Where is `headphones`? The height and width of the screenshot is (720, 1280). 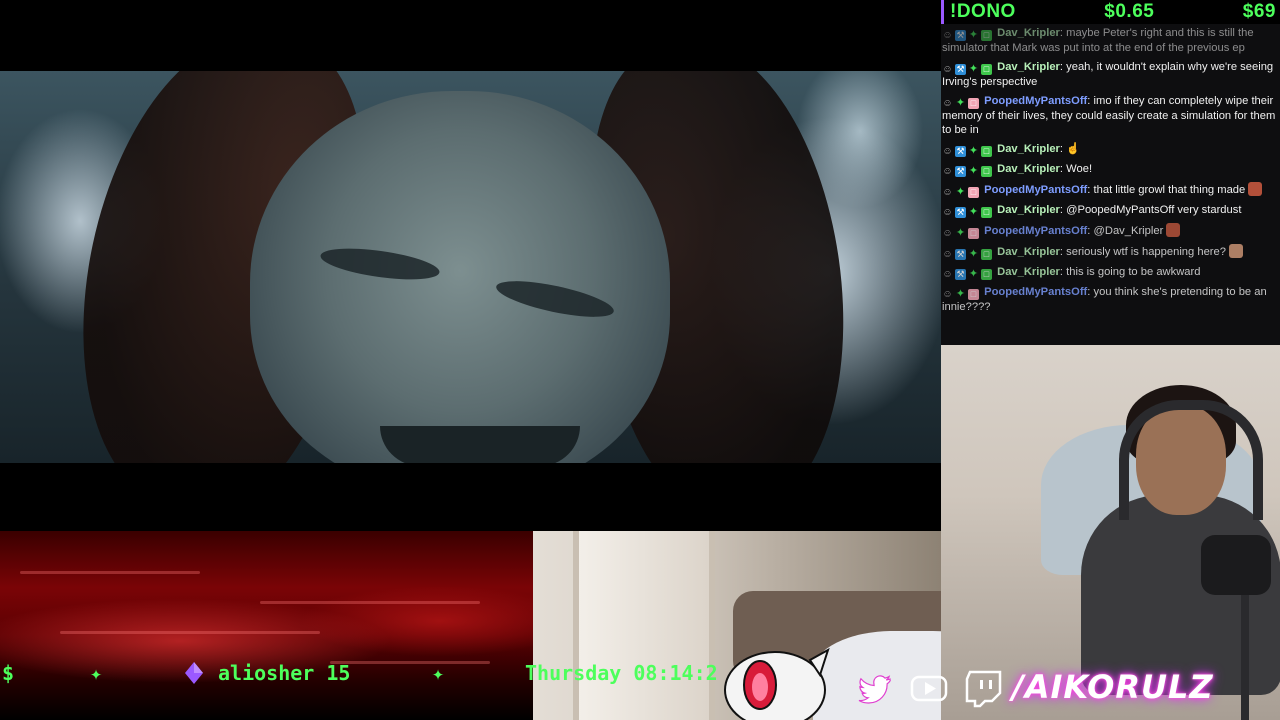 headphones is located at coordinates (1191, 460).